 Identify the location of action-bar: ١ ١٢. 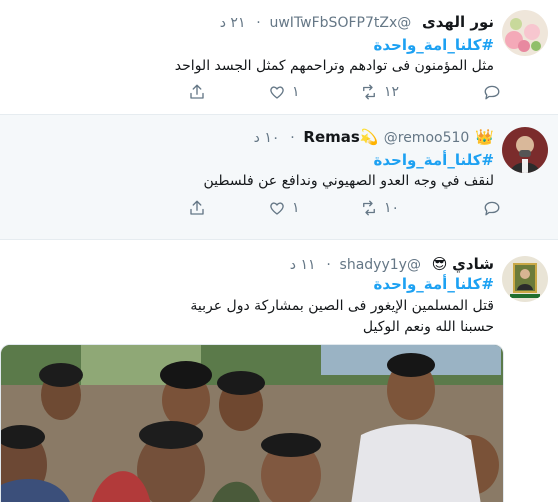
(250, 94).